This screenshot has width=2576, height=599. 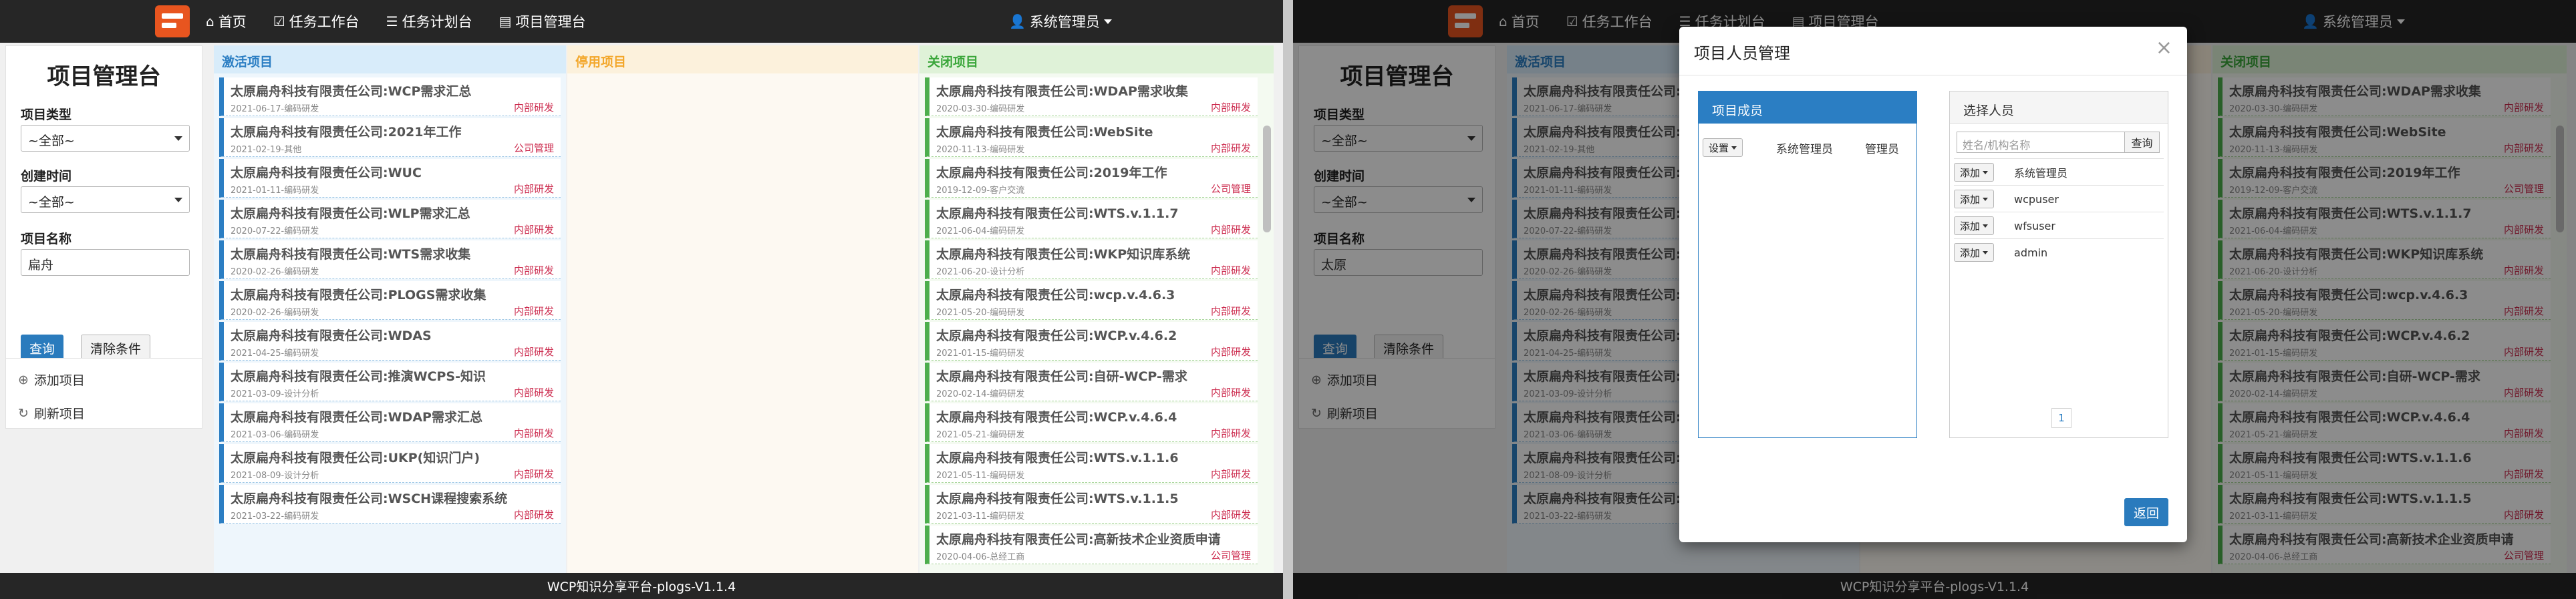 I want to click on nav-task-workbench-label: 任务工作台, so click(x=324, y=22).